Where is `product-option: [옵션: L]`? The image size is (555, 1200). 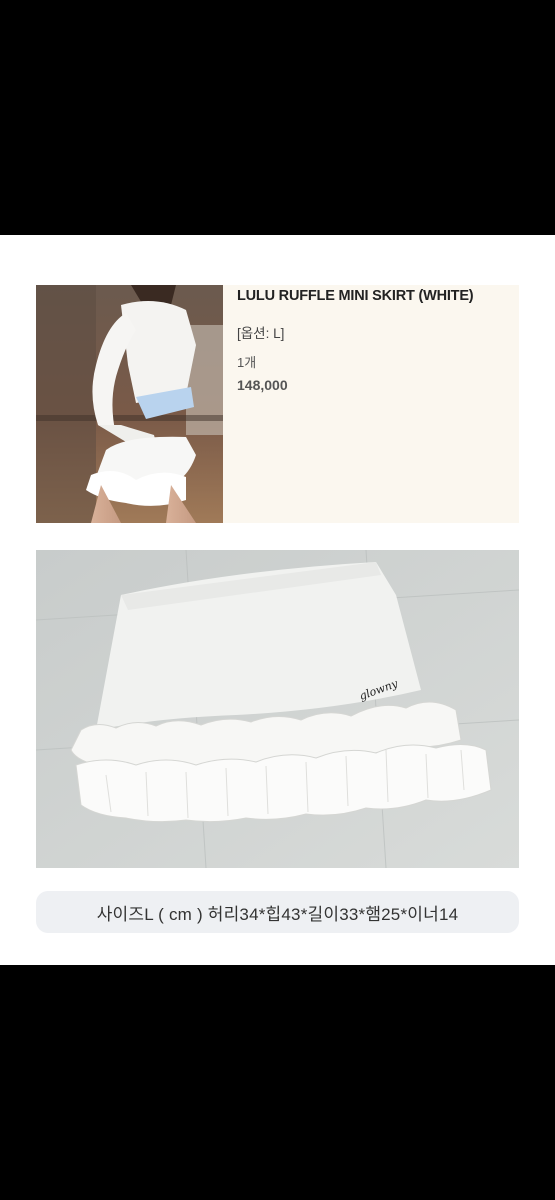
product-option: [옵션: L] is located at coordinates (261, 333).